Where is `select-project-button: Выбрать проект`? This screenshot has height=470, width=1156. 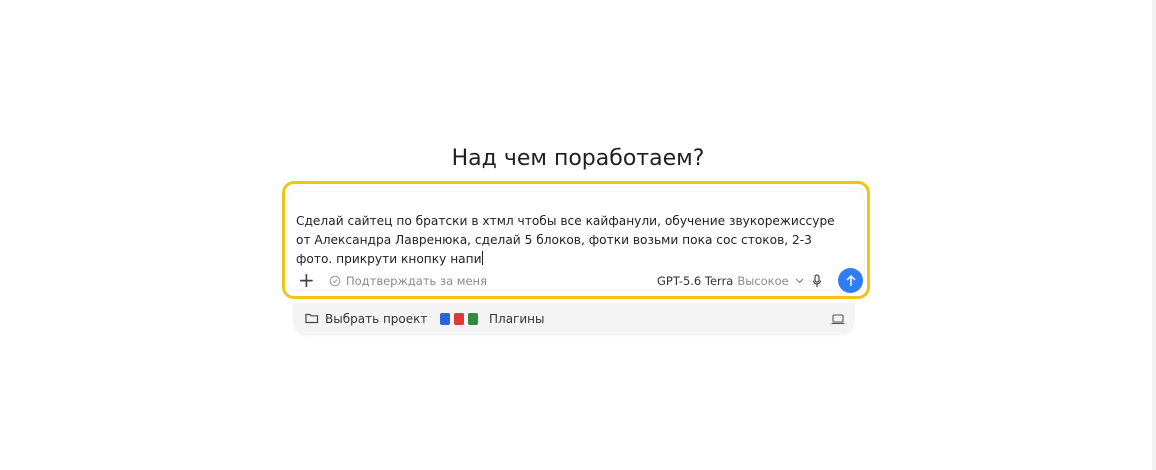 select-project-button: Выбрать проект is located at coordinates (366, 319).